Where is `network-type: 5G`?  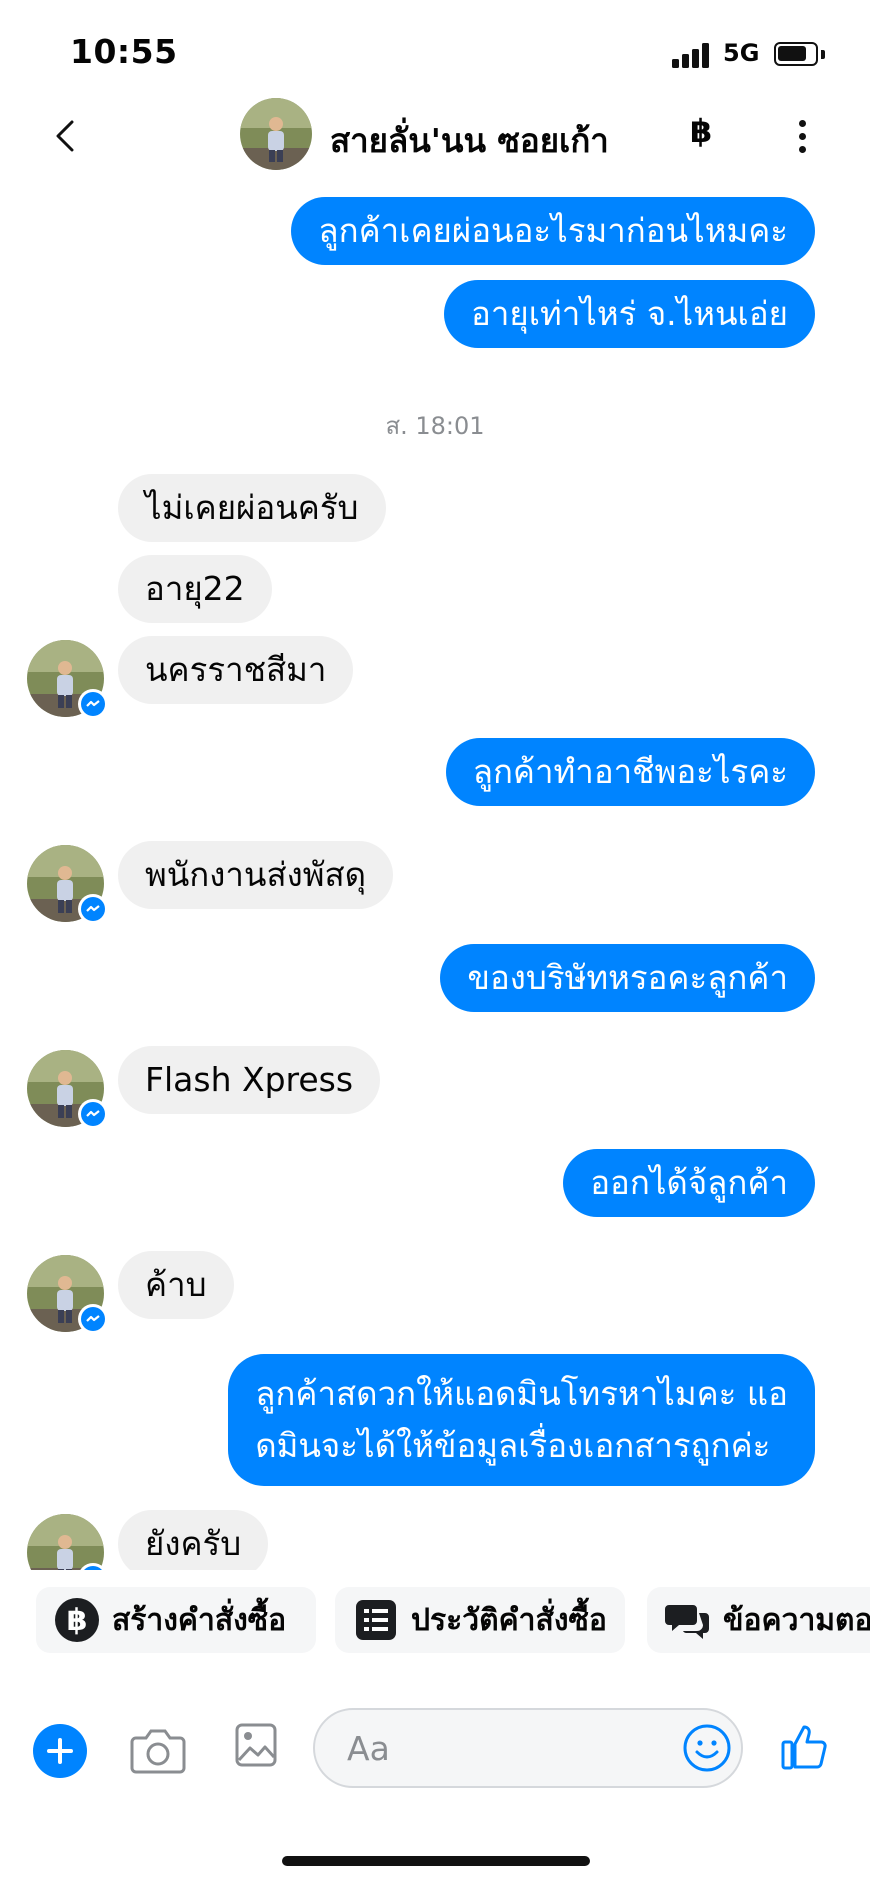 network-type: 5G is located at coordinates (741, 53).